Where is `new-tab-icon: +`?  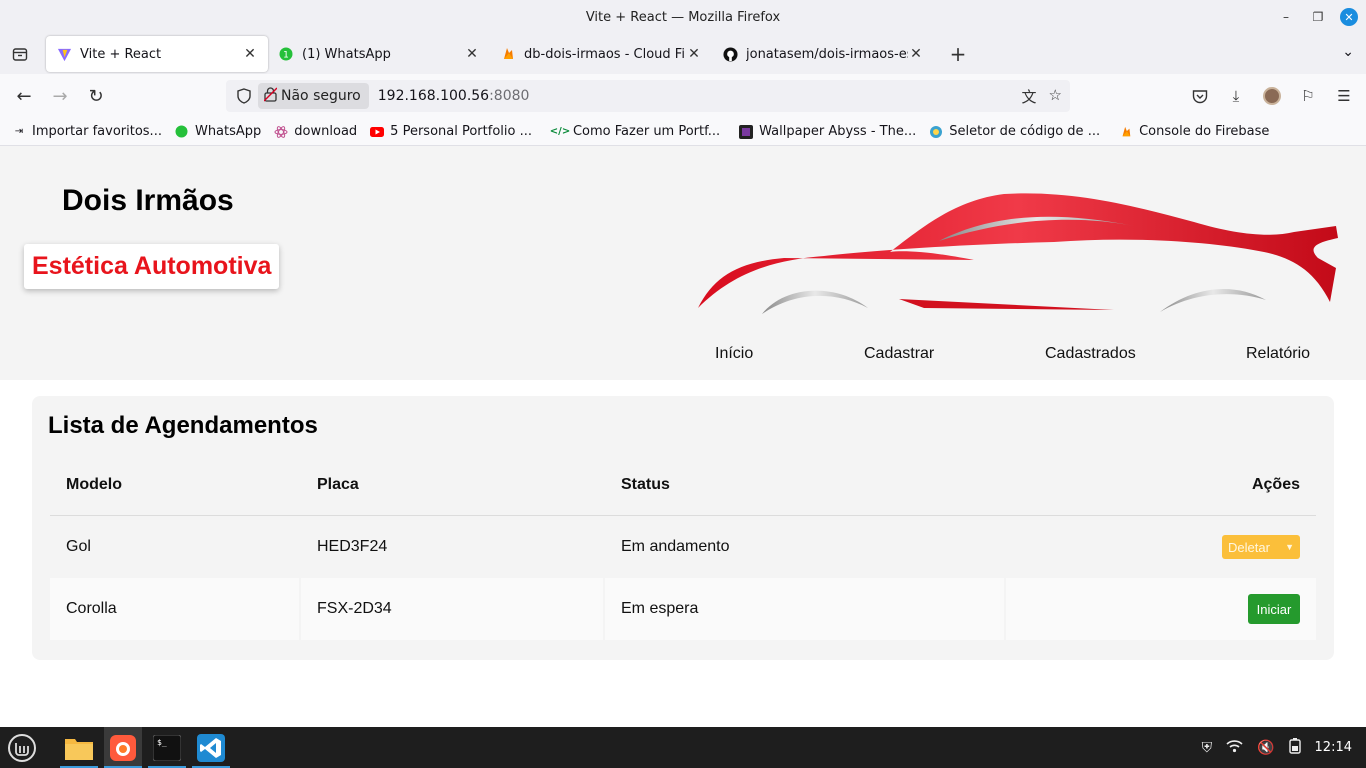 new-tab-icon: + is located at coordinates (958, 54).